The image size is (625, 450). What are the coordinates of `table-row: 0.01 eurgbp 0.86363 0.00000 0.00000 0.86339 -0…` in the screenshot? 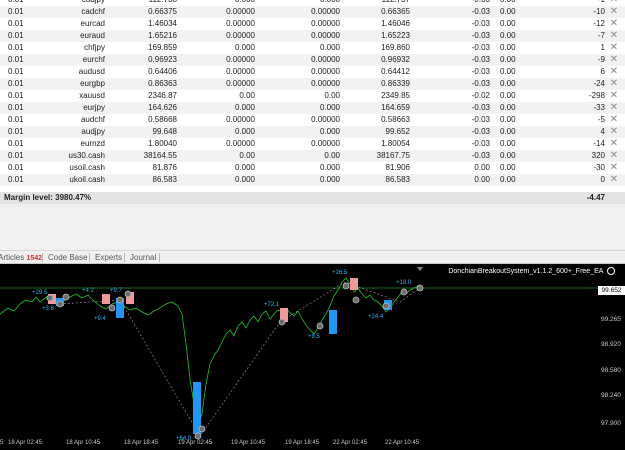 It's located at (312, 84).